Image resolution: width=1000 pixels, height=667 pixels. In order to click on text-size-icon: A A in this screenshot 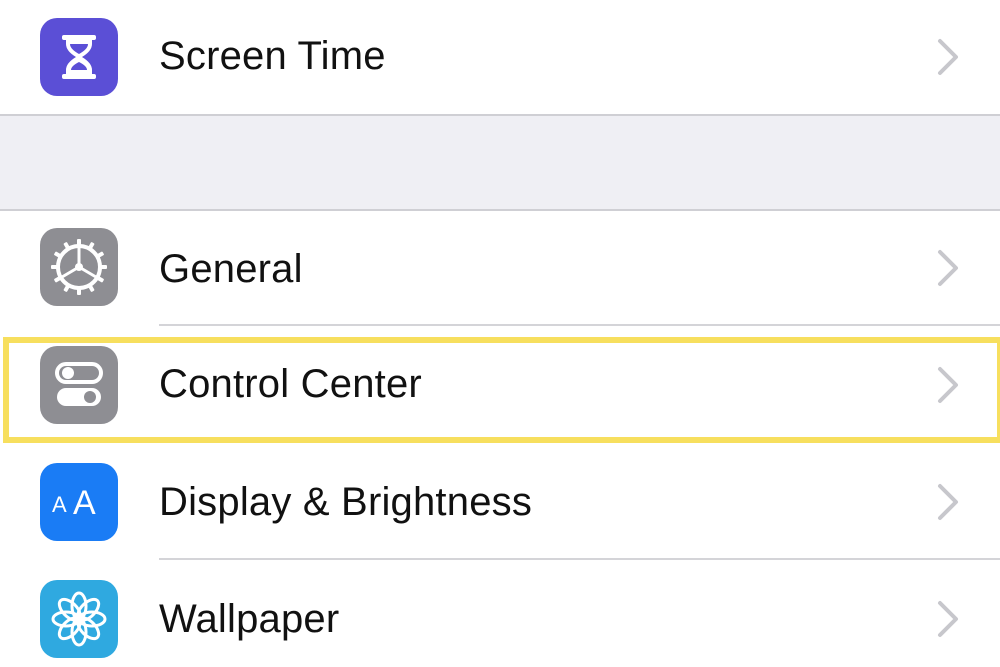, I will do `click(79, 502)`.